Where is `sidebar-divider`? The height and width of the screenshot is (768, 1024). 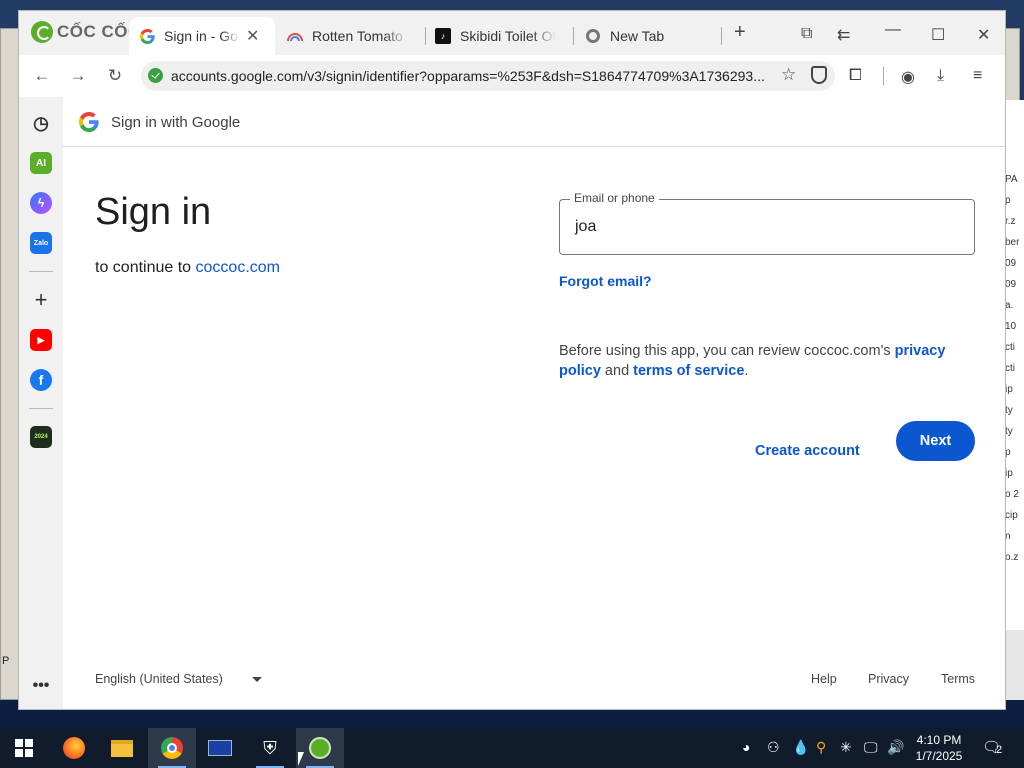
sidebar-divider is located at coordinates (41, 408).